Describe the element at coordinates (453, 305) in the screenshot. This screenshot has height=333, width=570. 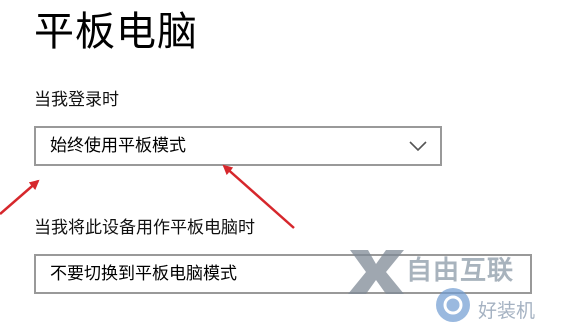
I see `watermark-circle-icon` at that location.